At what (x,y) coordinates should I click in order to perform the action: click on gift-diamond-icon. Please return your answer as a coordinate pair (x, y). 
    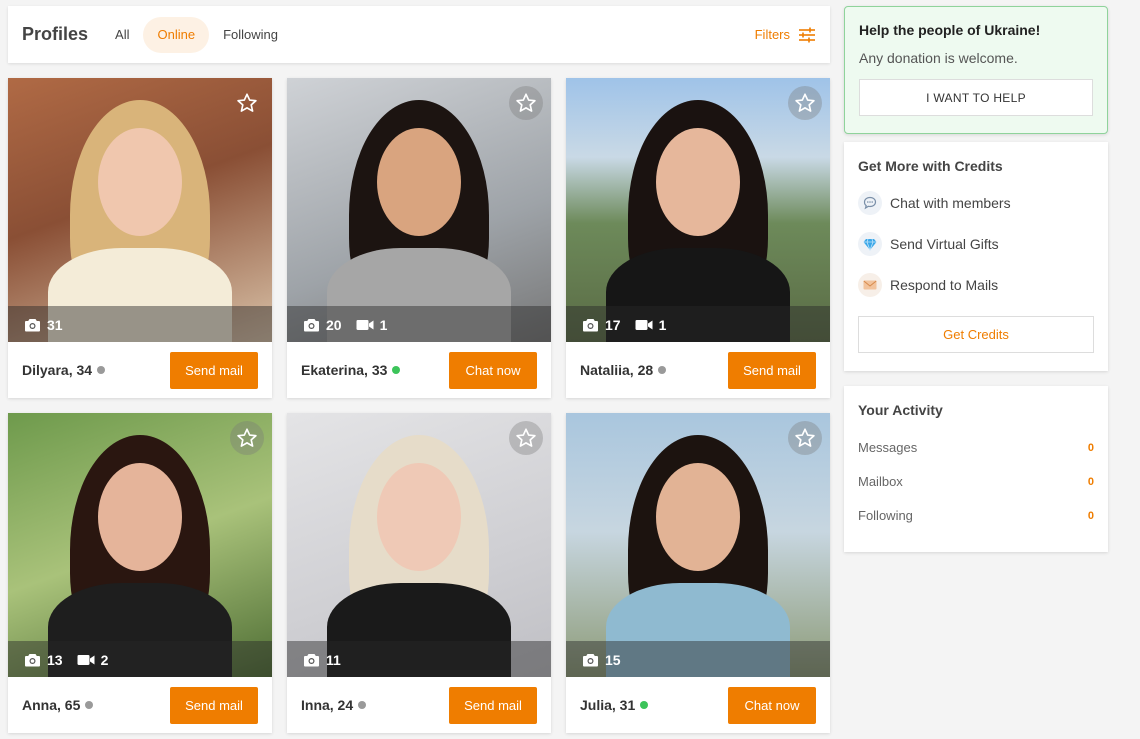
    Looking at the image, I should click on (870, 244).